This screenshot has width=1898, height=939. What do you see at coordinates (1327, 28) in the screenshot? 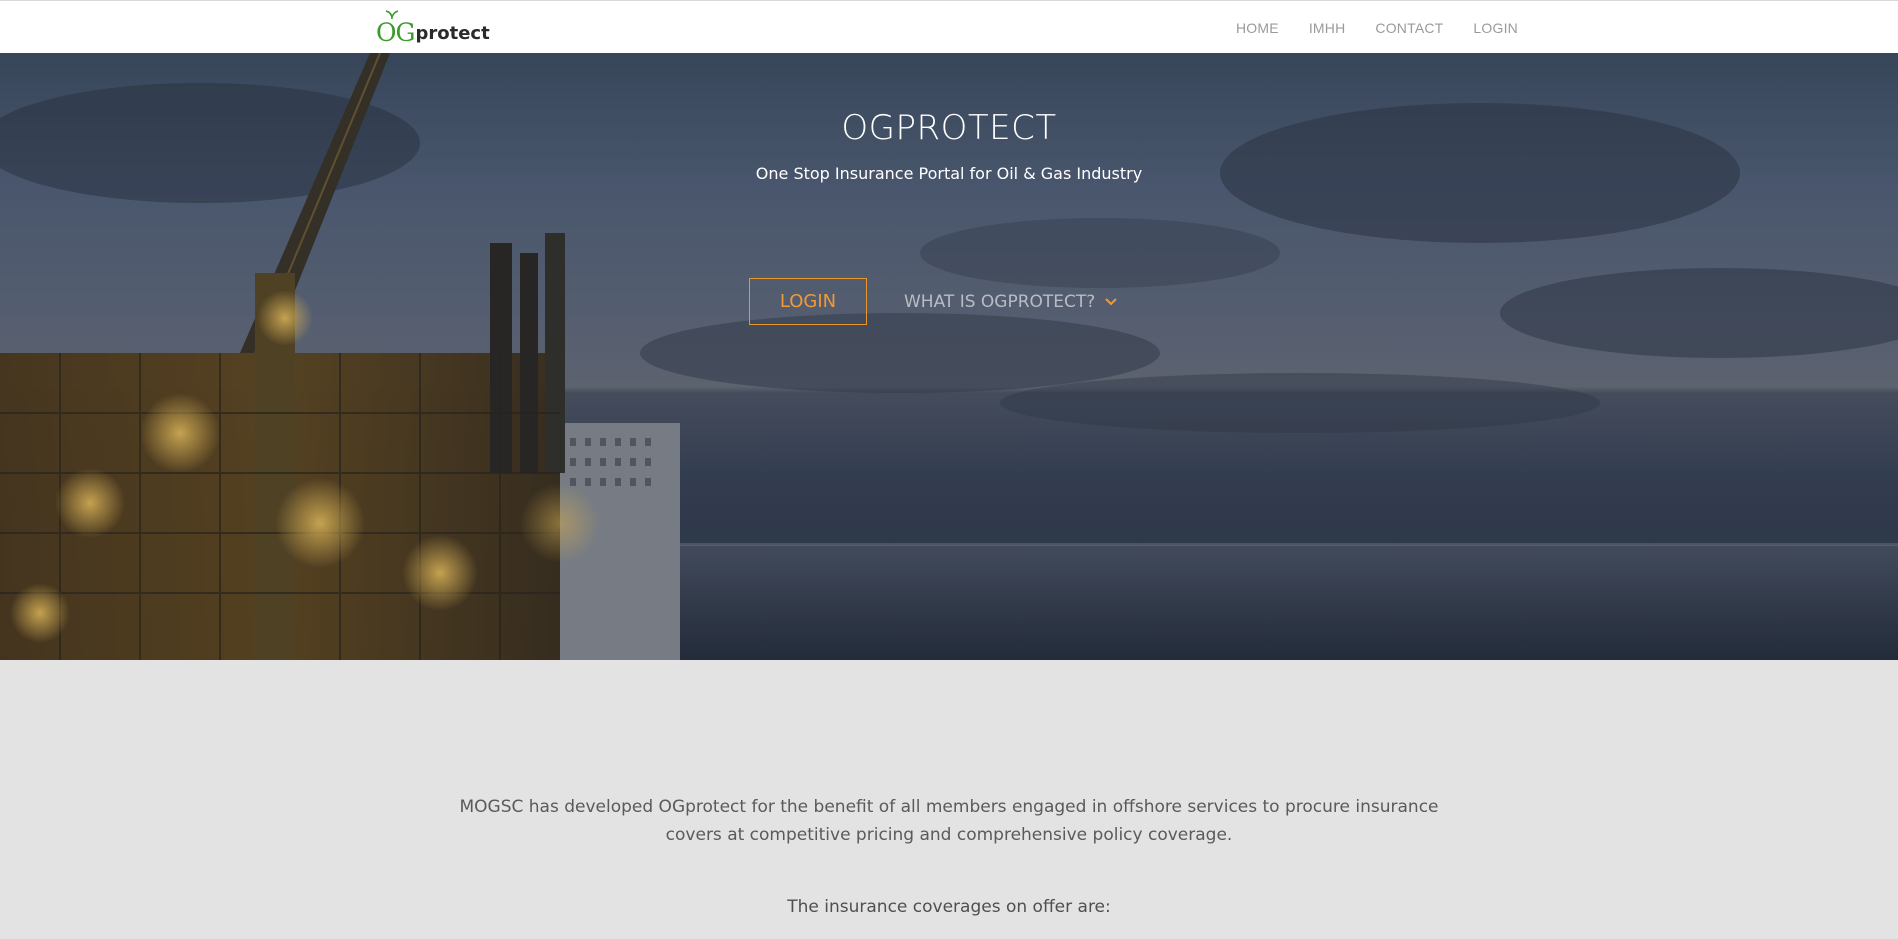
I see `nav-imhh: IMHH` at bounding box center [1327, 28].